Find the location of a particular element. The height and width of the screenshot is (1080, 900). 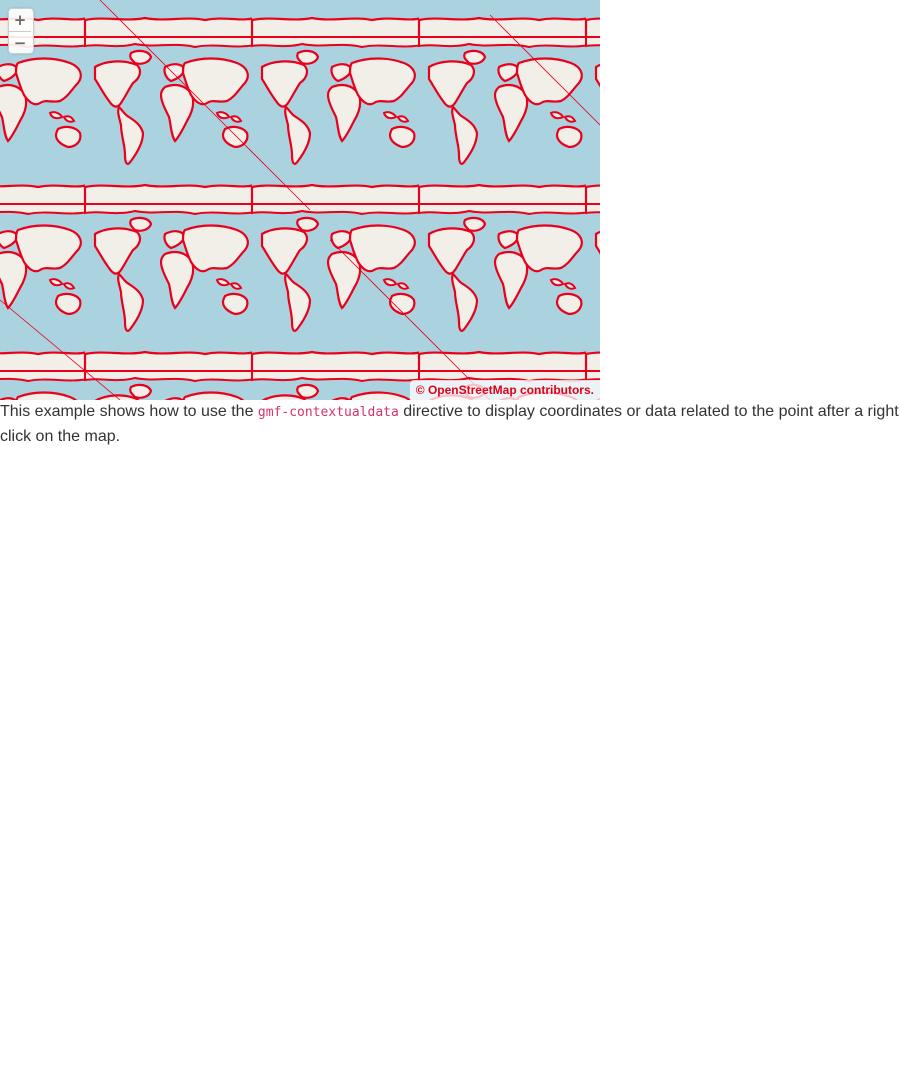

zoom-control: + − is located at coordinates (21, 31).